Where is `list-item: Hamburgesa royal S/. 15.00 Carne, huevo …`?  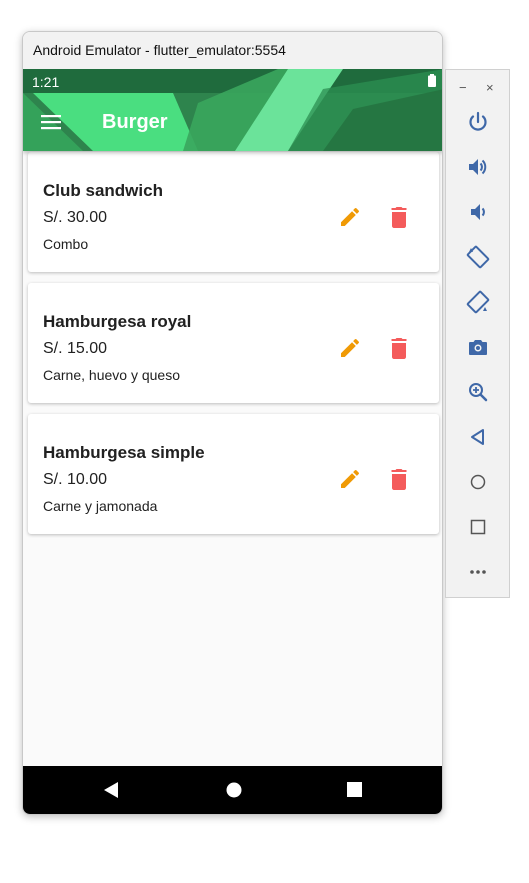
list-item: Hamburgesa royal S/. 15.00 Carne, huevo … is located at coordinates (233, 343).